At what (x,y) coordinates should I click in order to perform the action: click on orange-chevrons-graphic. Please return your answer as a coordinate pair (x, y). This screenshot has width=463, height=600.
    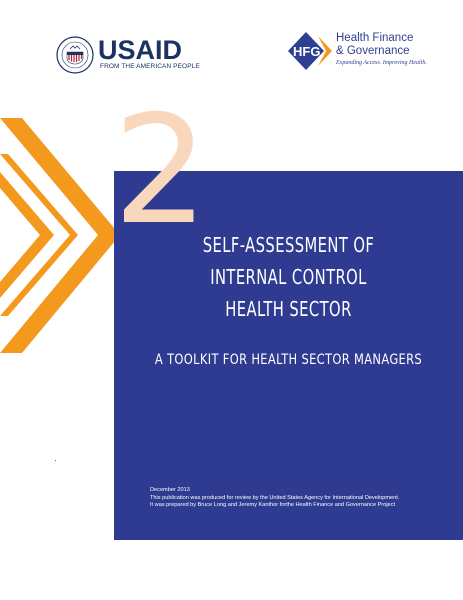
    Looking at the image, I should click on (60, 235).